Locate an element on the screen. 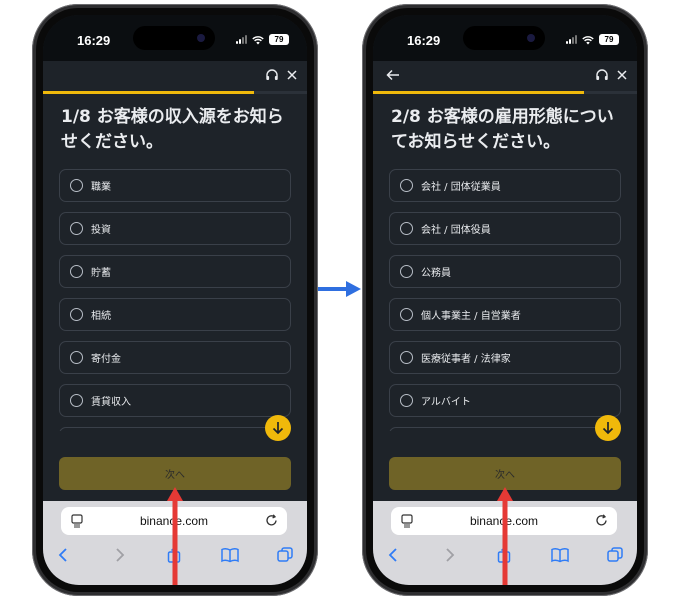  option-item: 個人事業主 / 自営業者 is located at coordinates (505, 314).